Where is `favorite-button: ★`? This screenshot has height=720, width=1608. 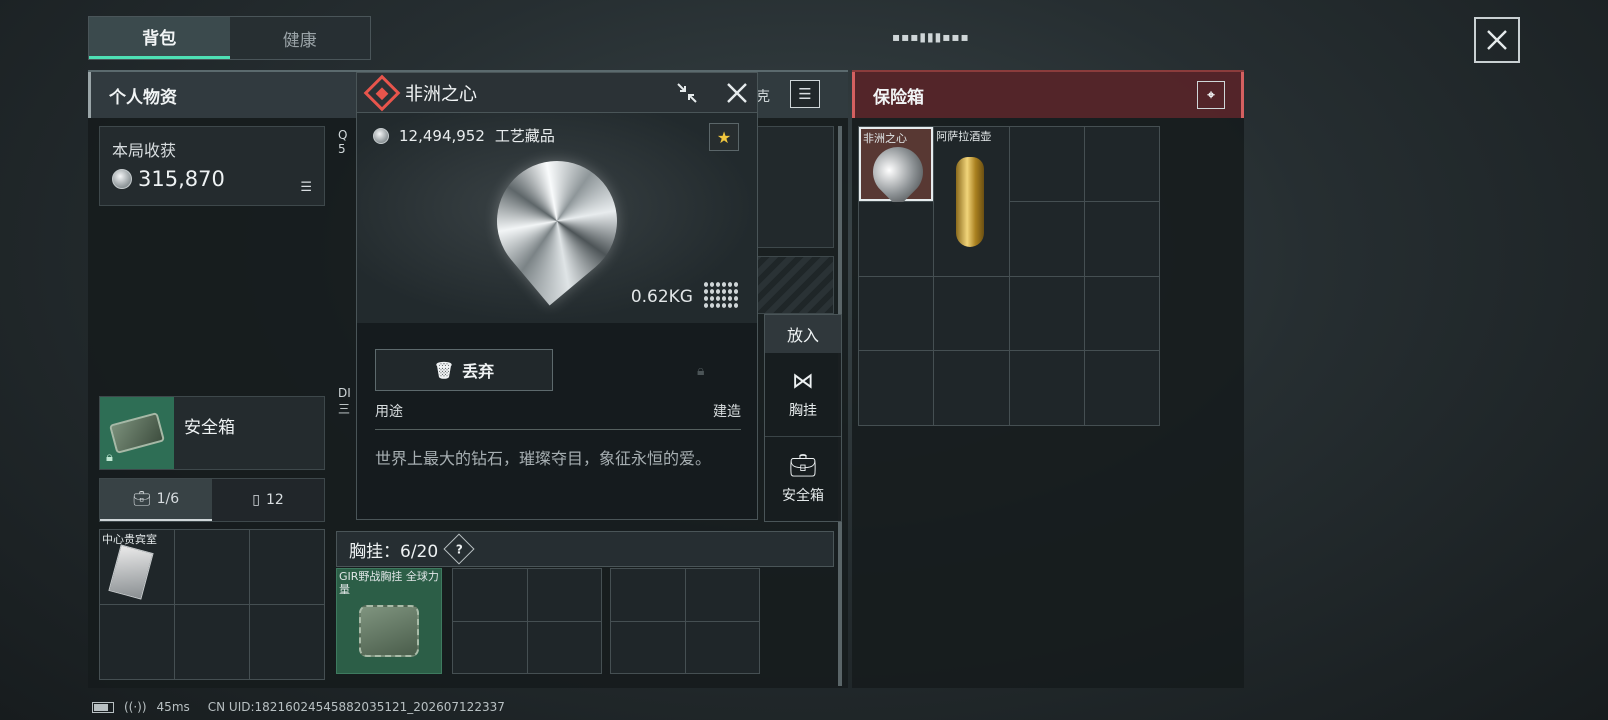 favorite-button: ★ is located at coordinates (724, 137).